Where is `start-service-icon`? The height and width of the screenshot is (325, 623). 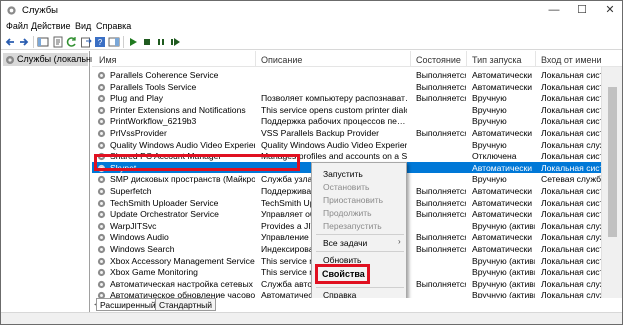
start-service-icon is located at coordinates (133, 42).